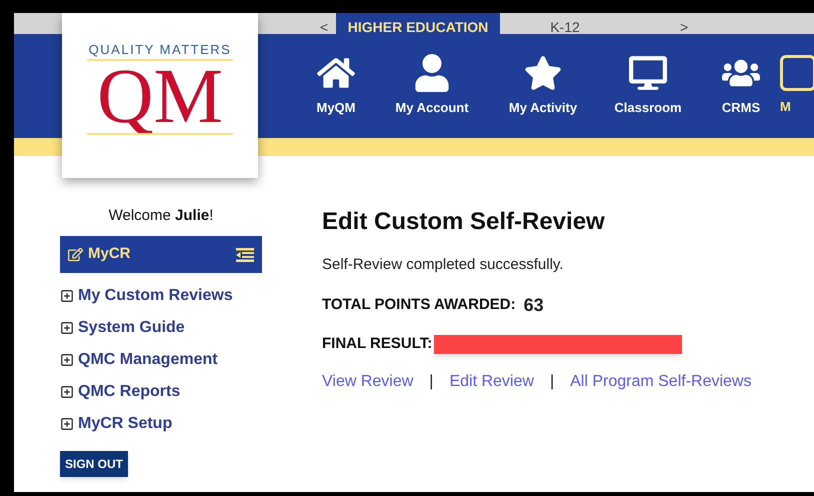 The height and width of the screenshot is (496, 814). Describe the element at coordinates (377, 344) in the screenshot. I see `result-label: FINAL RESULT:` at that location.